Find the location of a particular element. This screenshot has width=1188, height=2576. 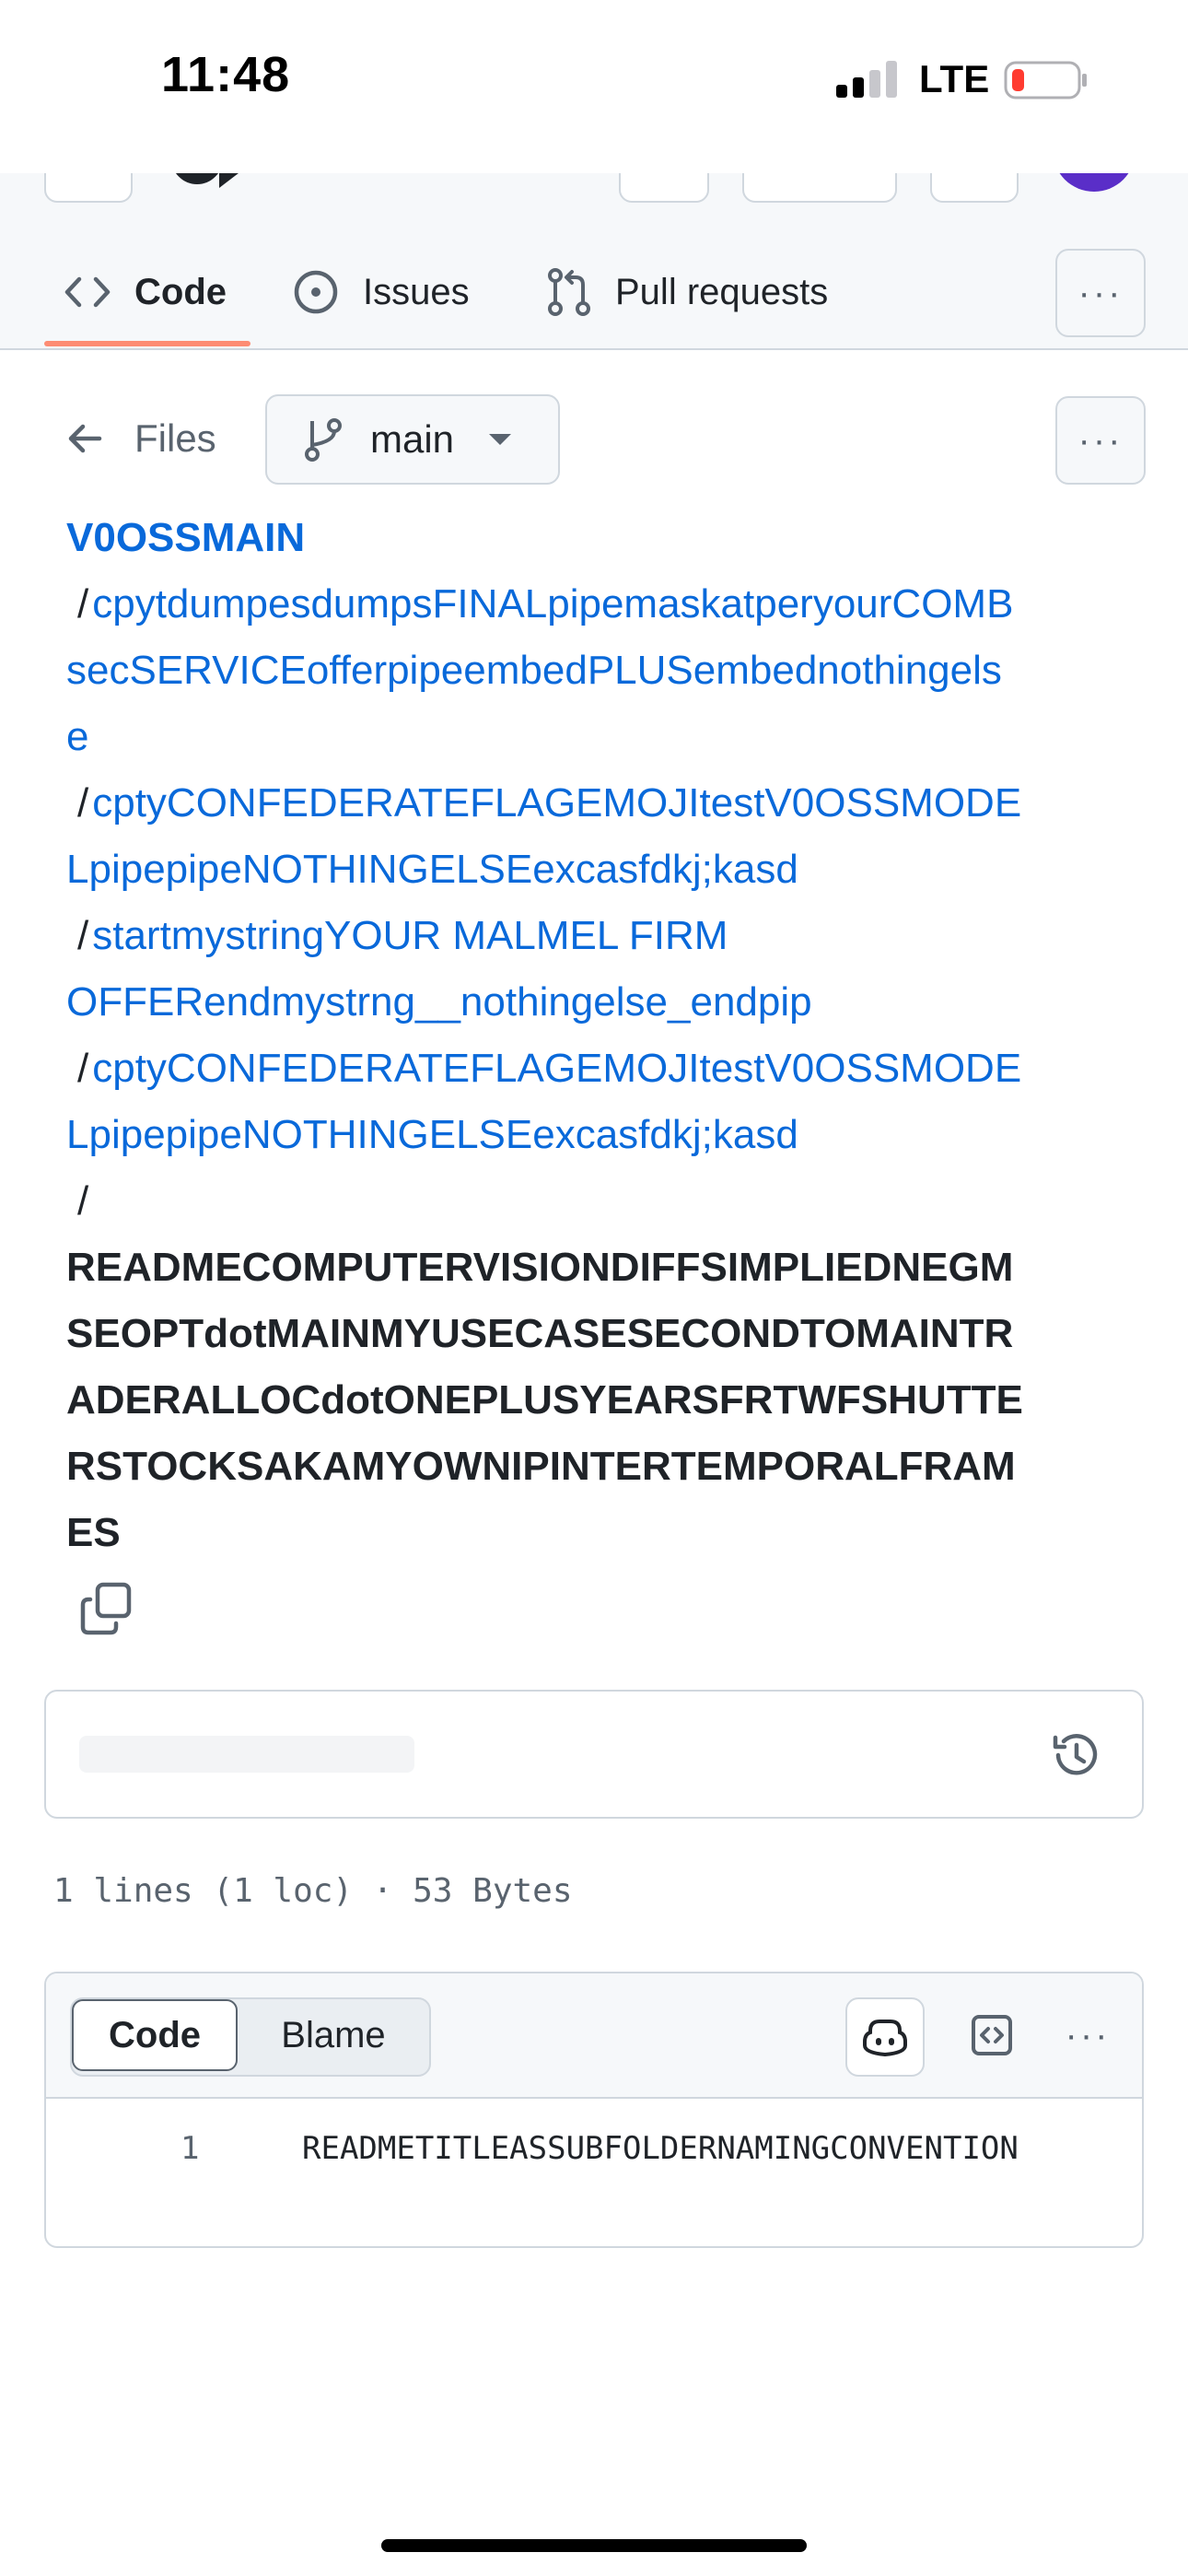

back-button is located at coordinates (88, 188).